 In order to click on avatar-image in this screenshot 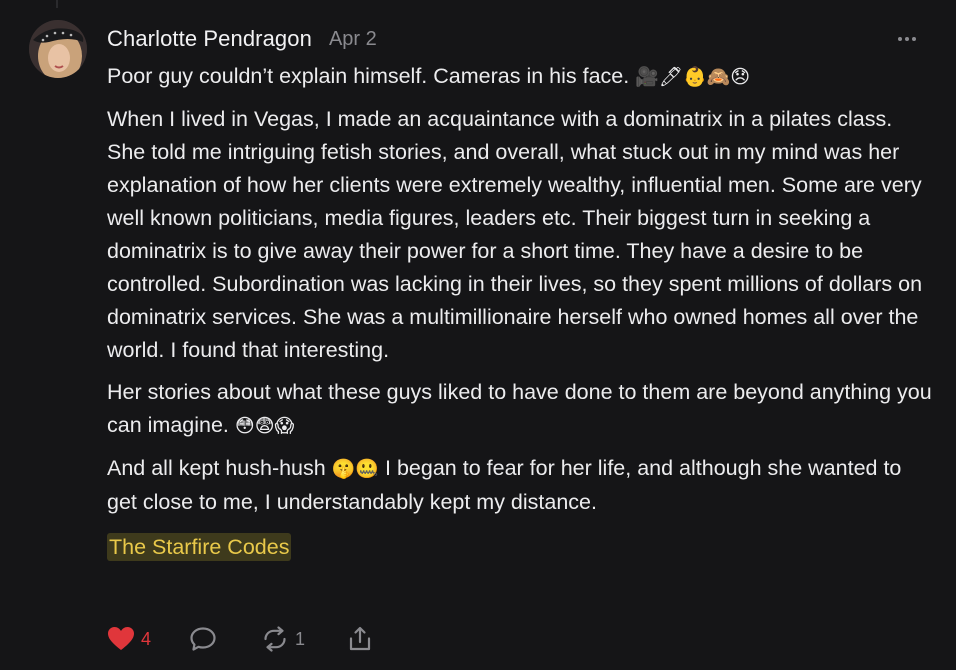, I will do `click(58, 49)`.